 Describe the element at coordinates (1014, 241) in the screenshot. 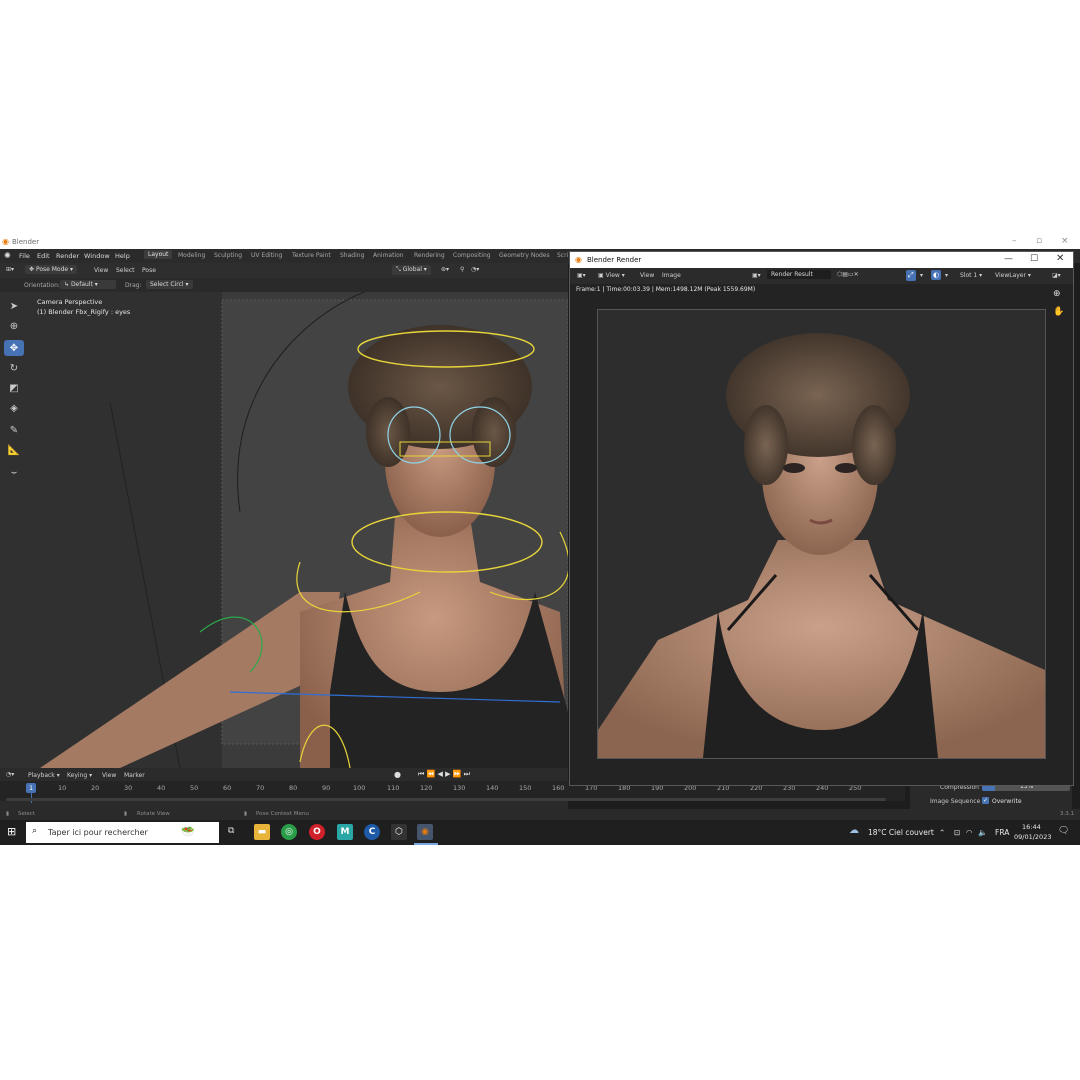

I see `minimize-icon: –` at that location.